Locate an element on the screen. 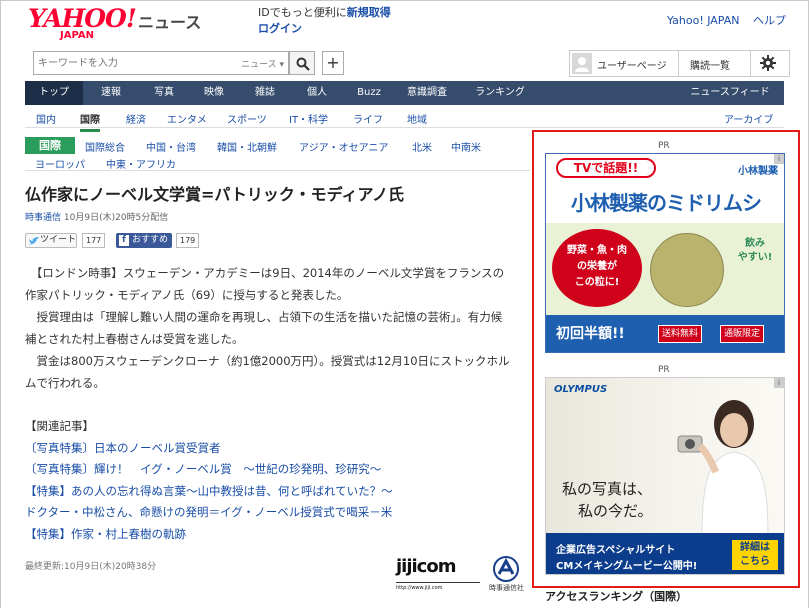 The width and height of the screenshot is (809, 608). search-row: ニュース ▾ + ユーザーページ 購読一覧 is located at coordinates (407, 64).